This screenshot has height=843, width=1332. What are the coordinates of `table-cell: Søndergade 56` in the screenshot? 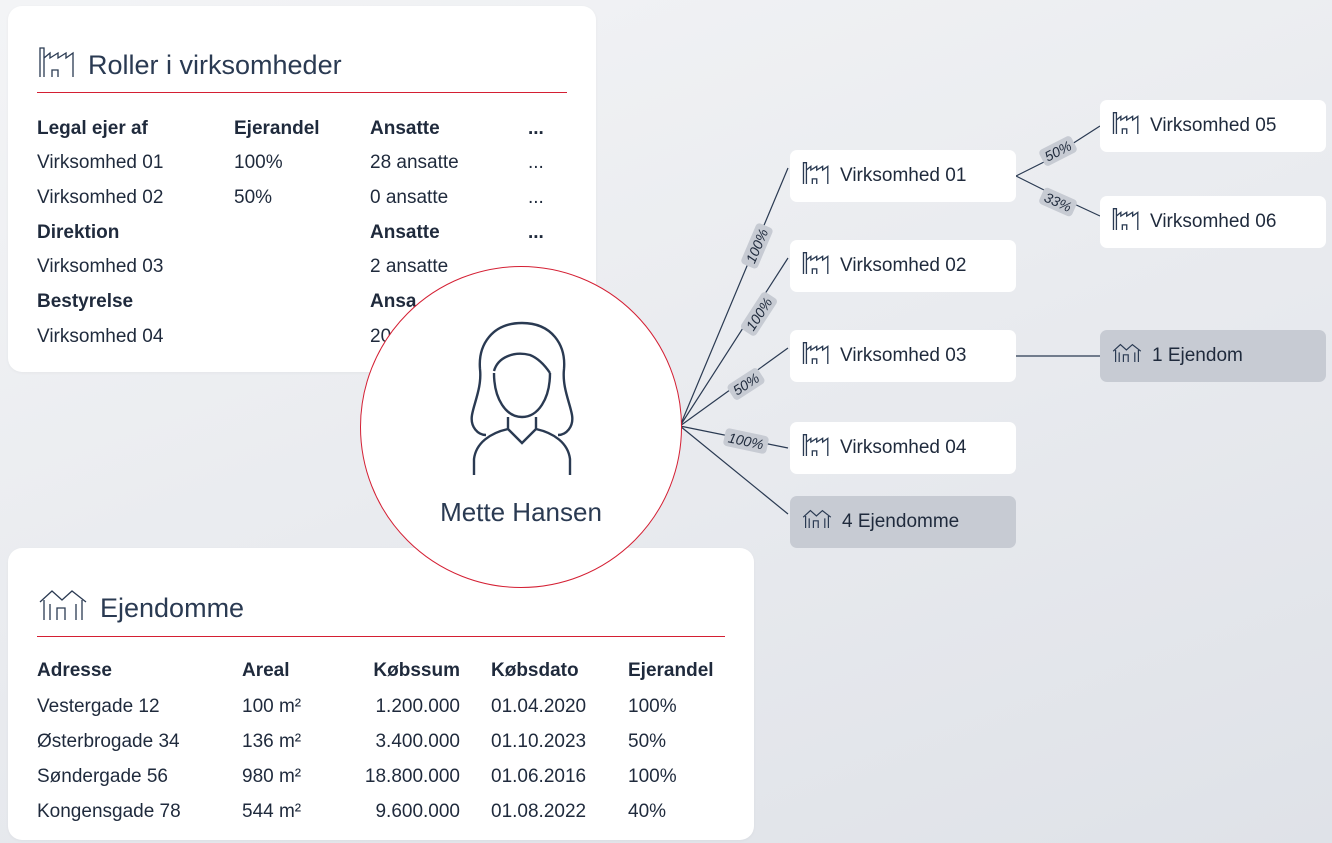 It's located at (102, 776).